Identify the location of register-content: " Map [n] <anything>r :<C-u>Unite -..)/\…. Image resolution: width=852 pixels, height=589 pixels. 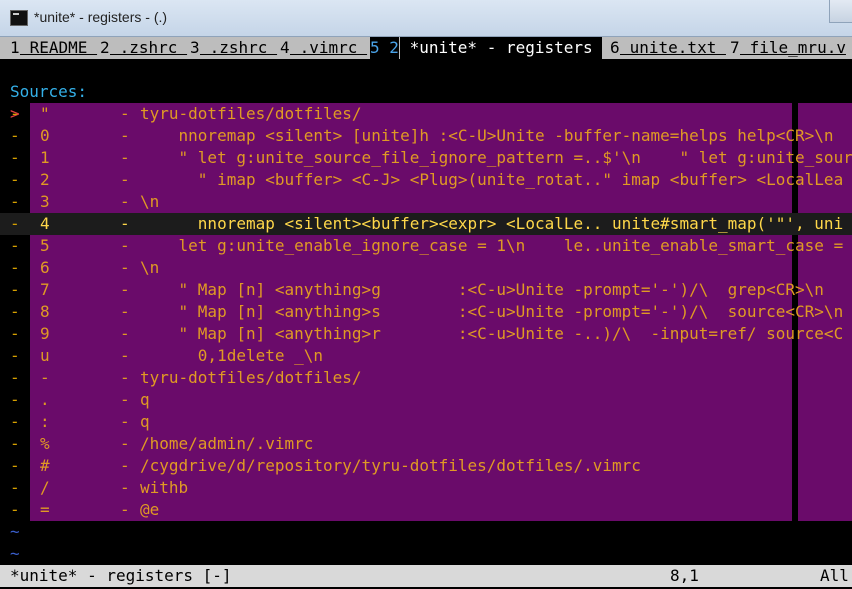
(492, 333).